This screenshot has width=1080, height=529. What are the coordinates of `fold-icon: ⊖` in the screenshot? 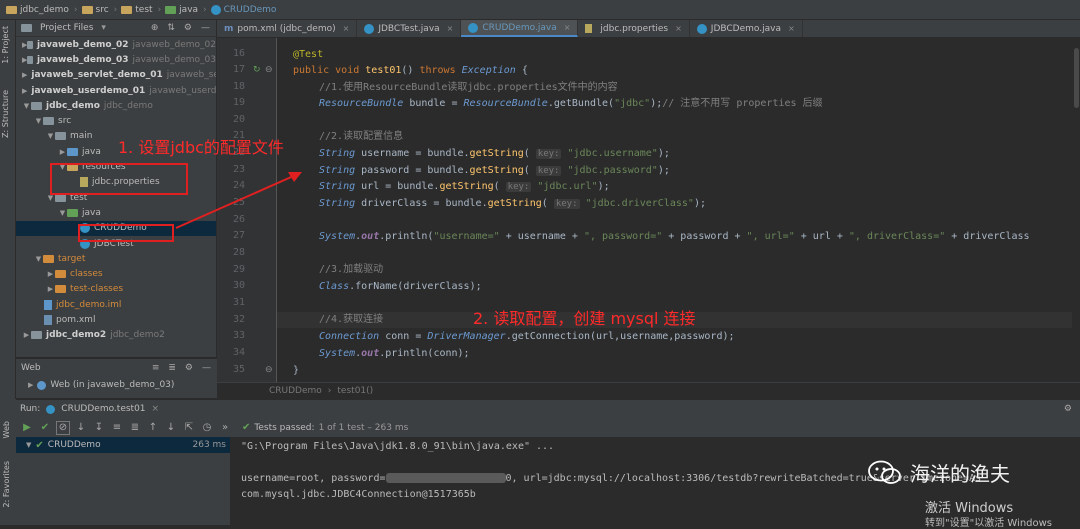 It's located at (269, 70).